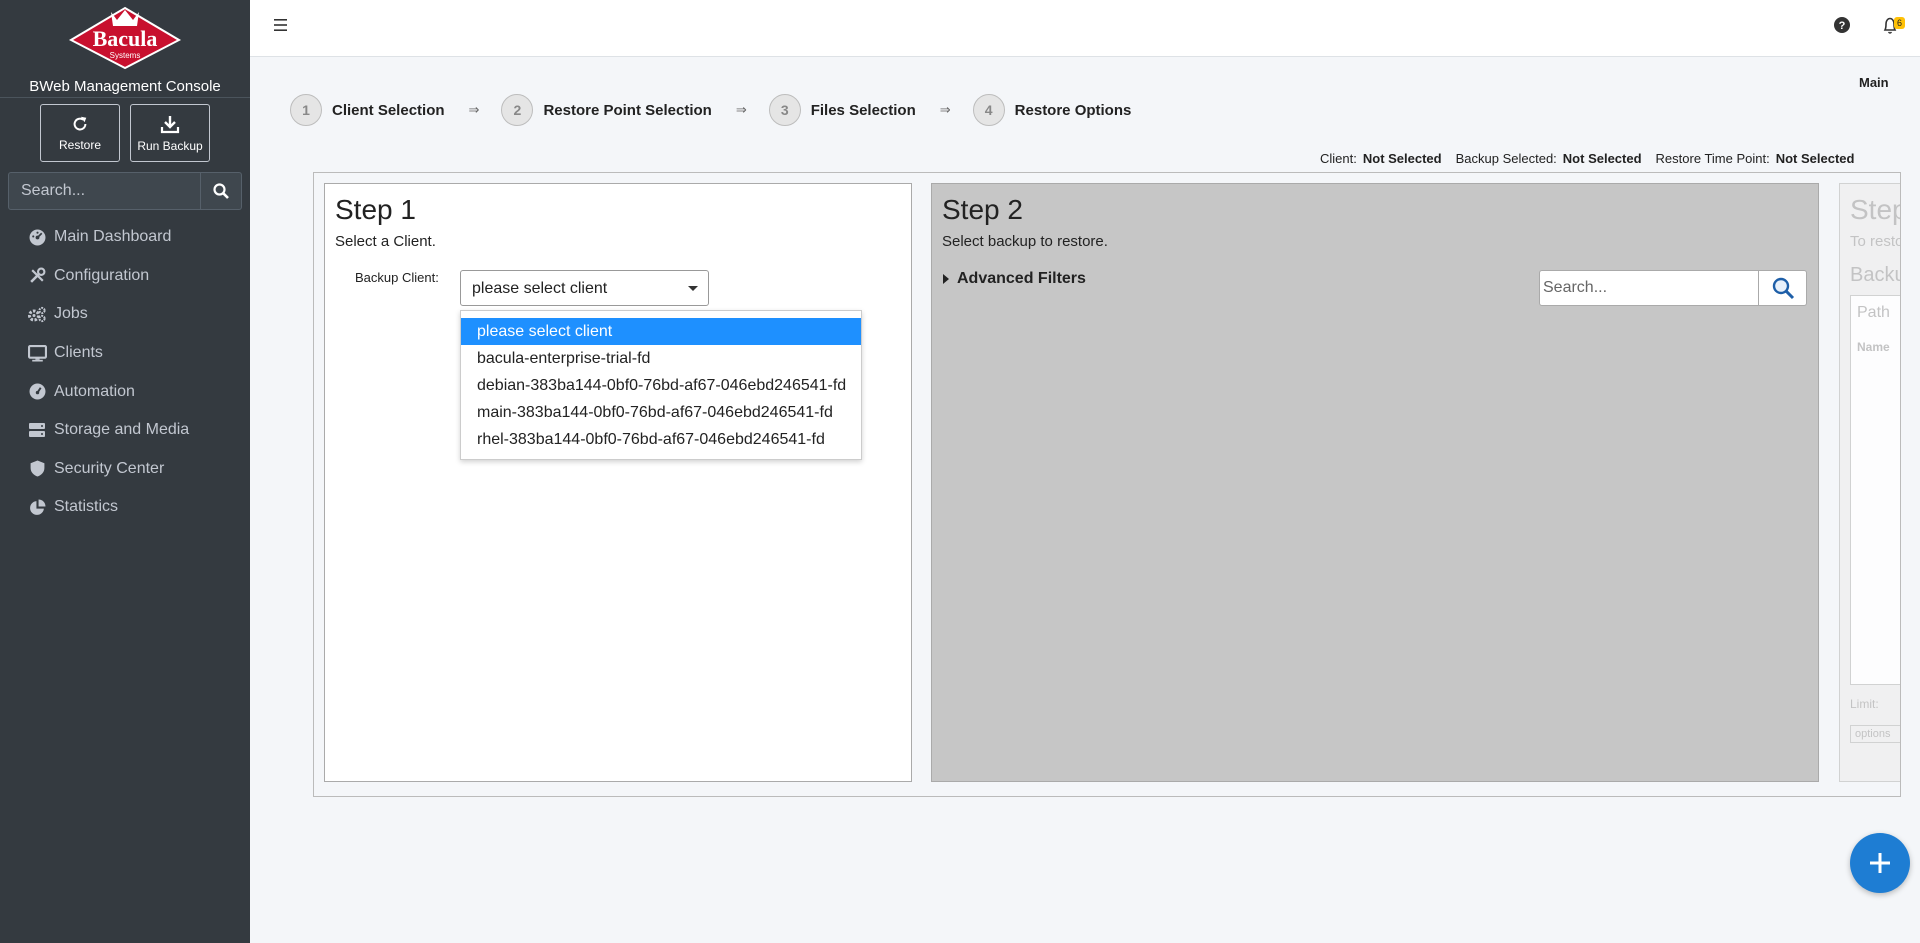  I want to click on backup-client-select: please select client, so click(584, 288).